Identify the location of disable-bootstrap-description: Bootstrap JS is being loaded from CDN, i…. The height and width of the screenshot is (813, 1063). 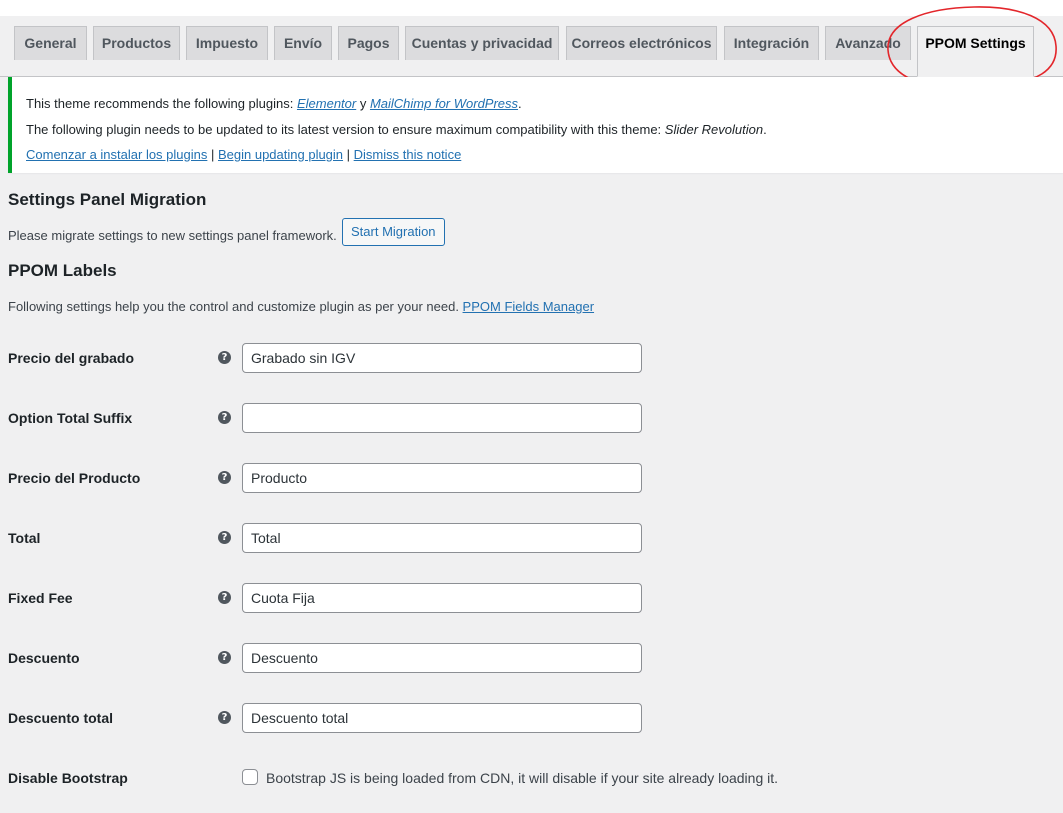
(522, 778).